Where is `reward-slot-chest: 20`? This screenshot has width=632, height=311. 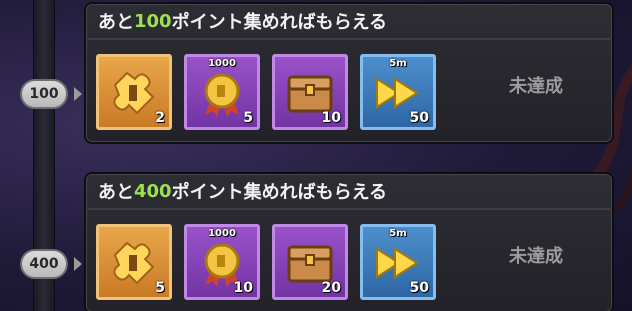 reward-slot-chest: 20 is located at coordinates (310, 262).